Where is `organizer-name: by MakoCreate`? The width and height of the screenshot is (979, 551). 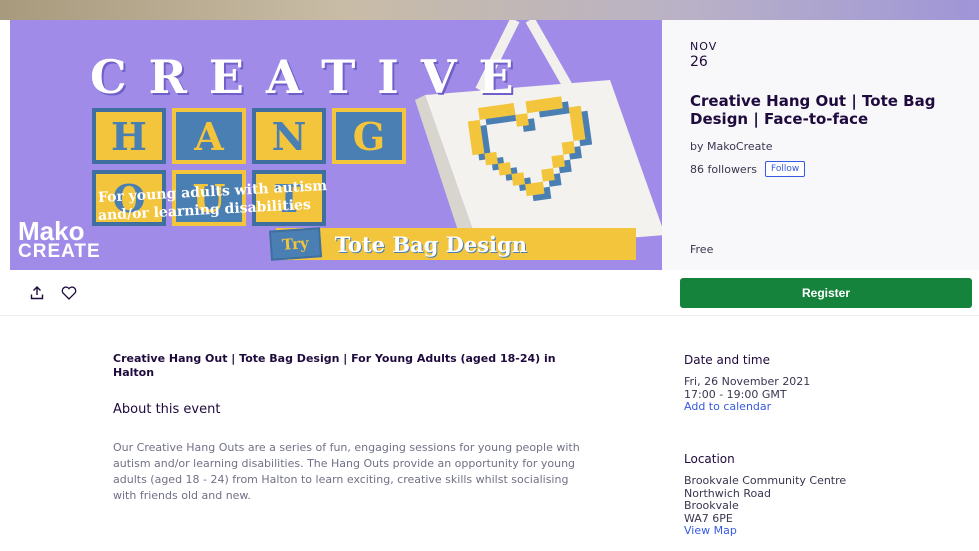
organizer-name: by MakoCreate is located at coordinates (820, 146).